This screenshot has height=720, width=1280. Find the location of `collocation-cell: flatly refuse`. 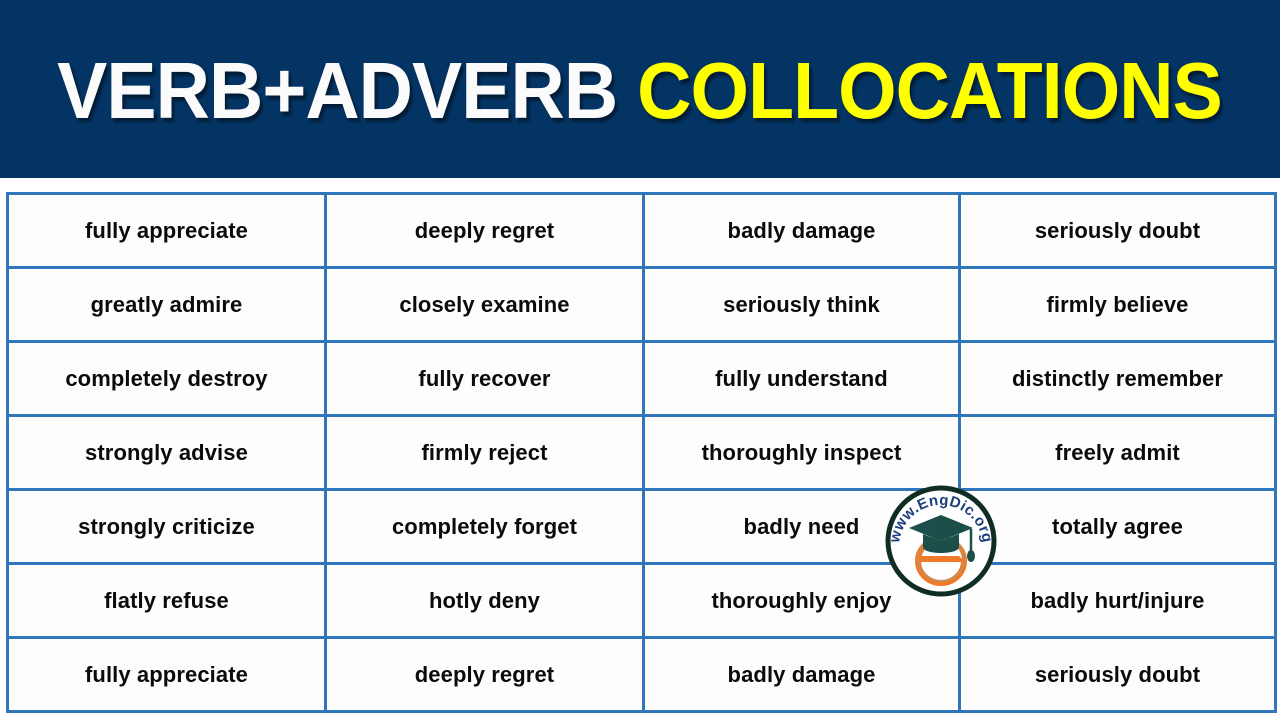

collocation-cell: flatly refuse is located at coordinates (166, 600).